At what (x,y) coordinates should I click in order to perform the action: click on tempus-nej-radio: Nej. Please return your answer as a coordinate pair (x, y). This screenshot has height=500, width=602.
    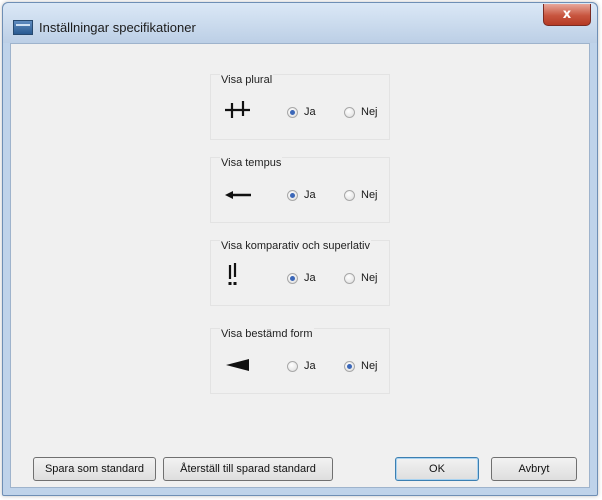
    Looking at the image, I should click on (361, 195).